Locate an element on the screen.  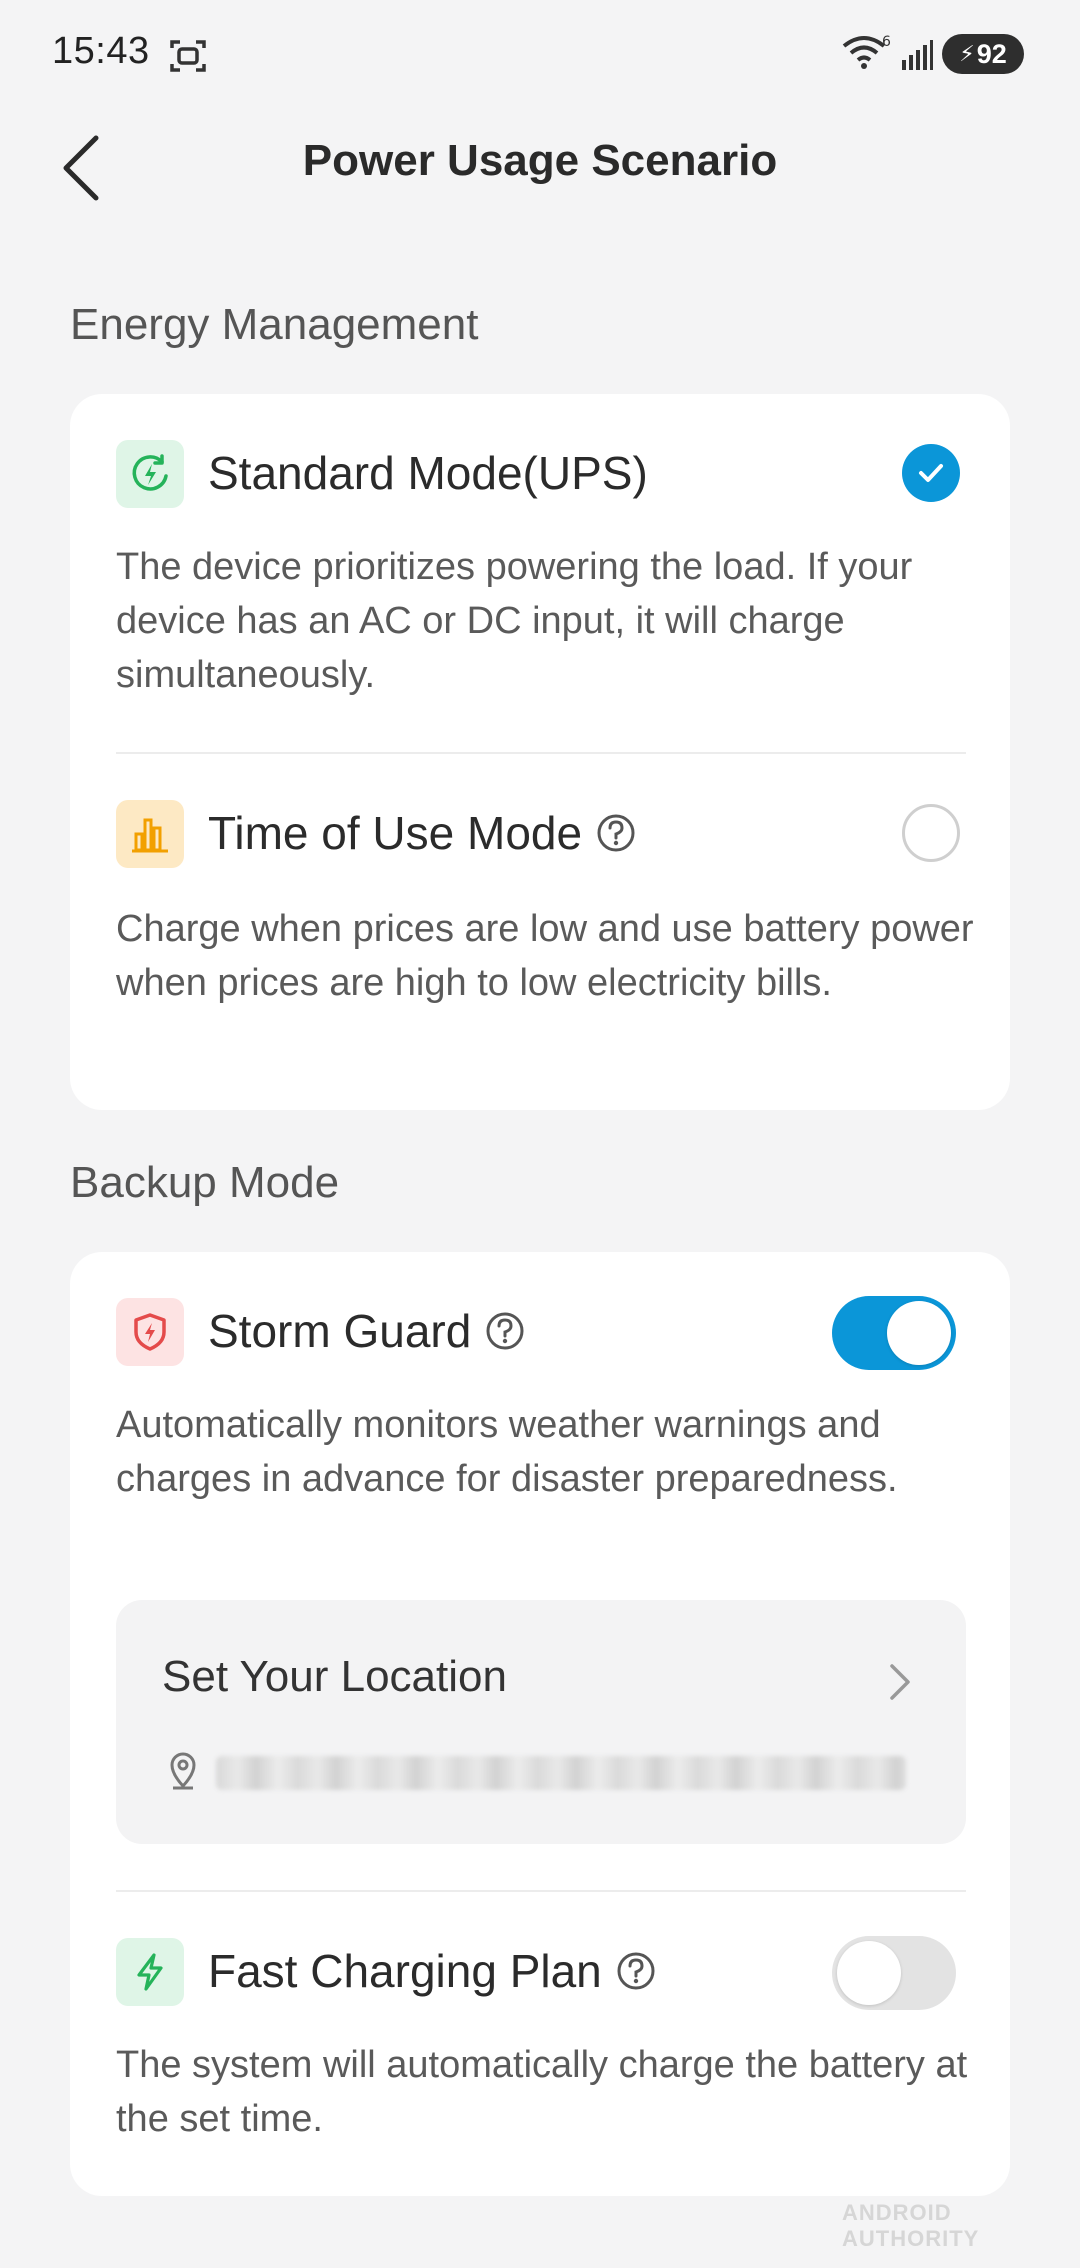
chevron-right-icon is located at coordinates (900, 1682).